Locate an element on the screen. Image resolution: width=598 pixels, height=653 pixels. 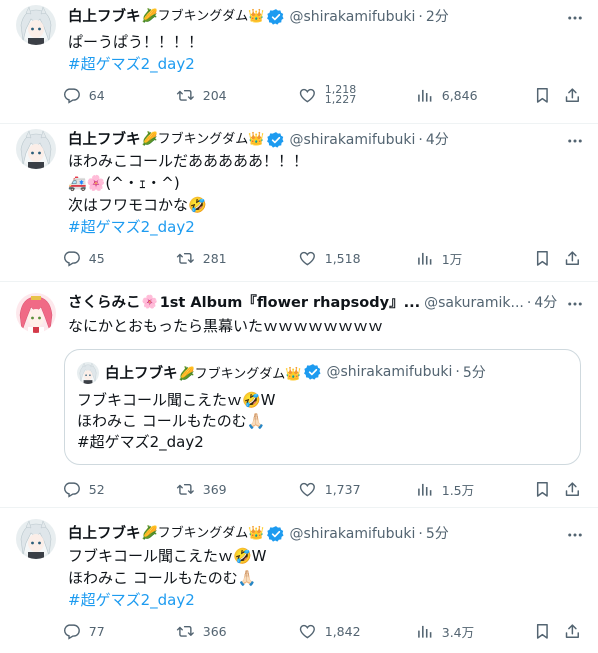
retweet-count: 281 is located at coordinates (214, 258).